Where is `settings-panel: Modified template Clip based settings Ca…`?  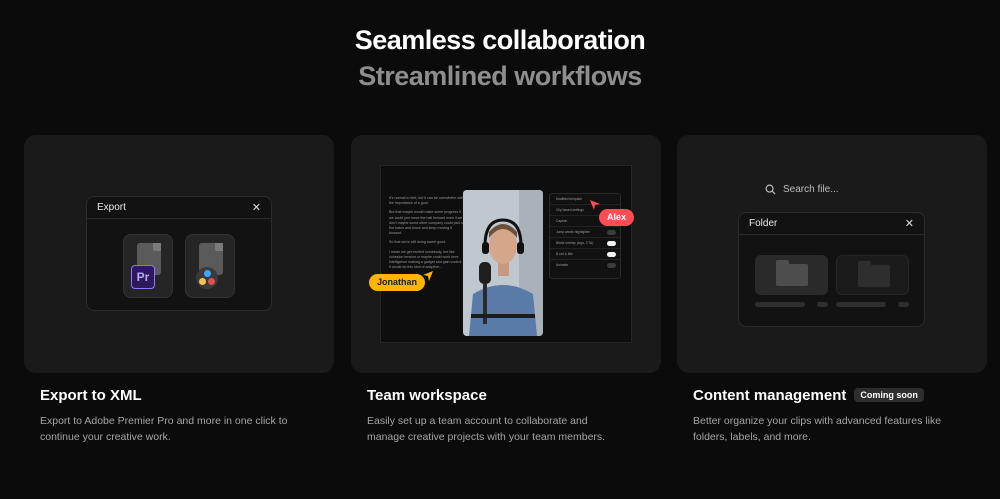 settings-panel: Modified template Clip based settings Ca… is located at coordinates (585, 236).